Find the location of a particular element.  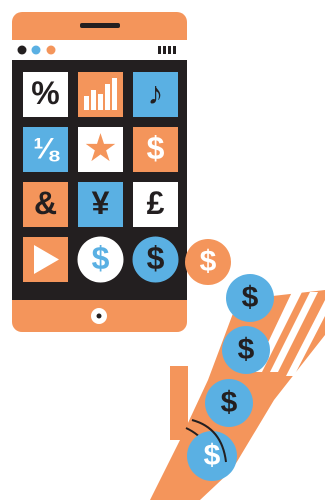

dollar-icon: $ is located at coordinates (156, 148).